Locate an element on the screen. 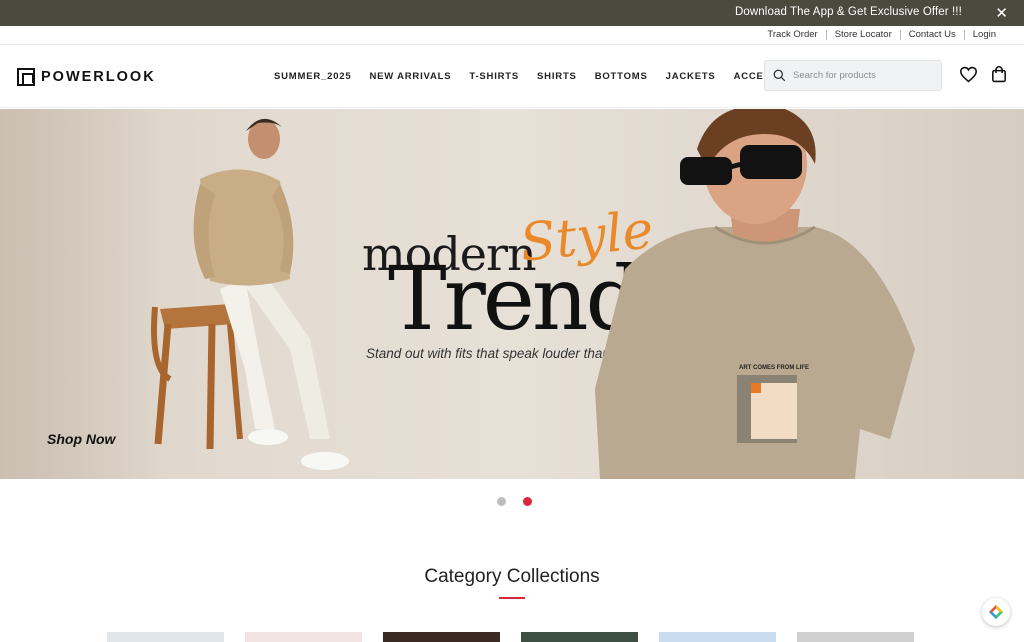  close-icon: ✕ is located at coordinates (1001, 13).